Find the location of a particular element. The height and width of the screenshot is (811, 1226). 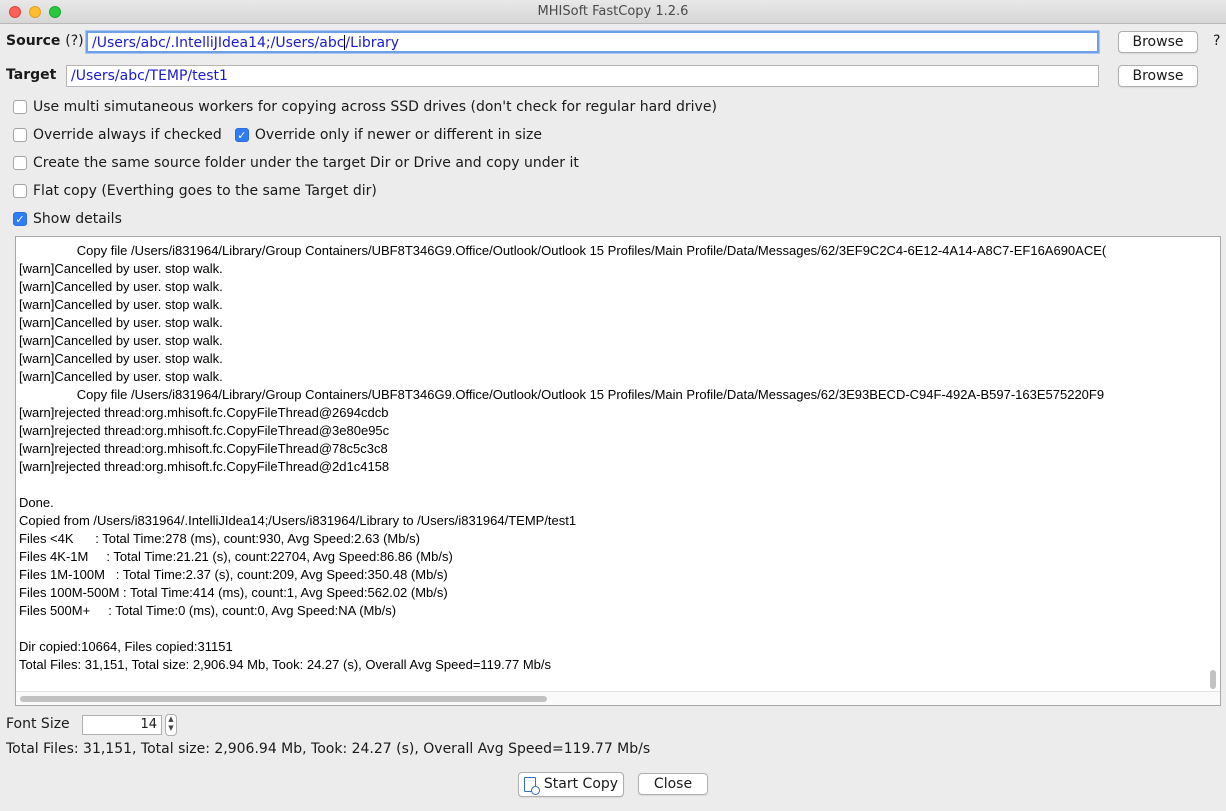

flat-copy-checkbox is located at coordinates (20, 191).